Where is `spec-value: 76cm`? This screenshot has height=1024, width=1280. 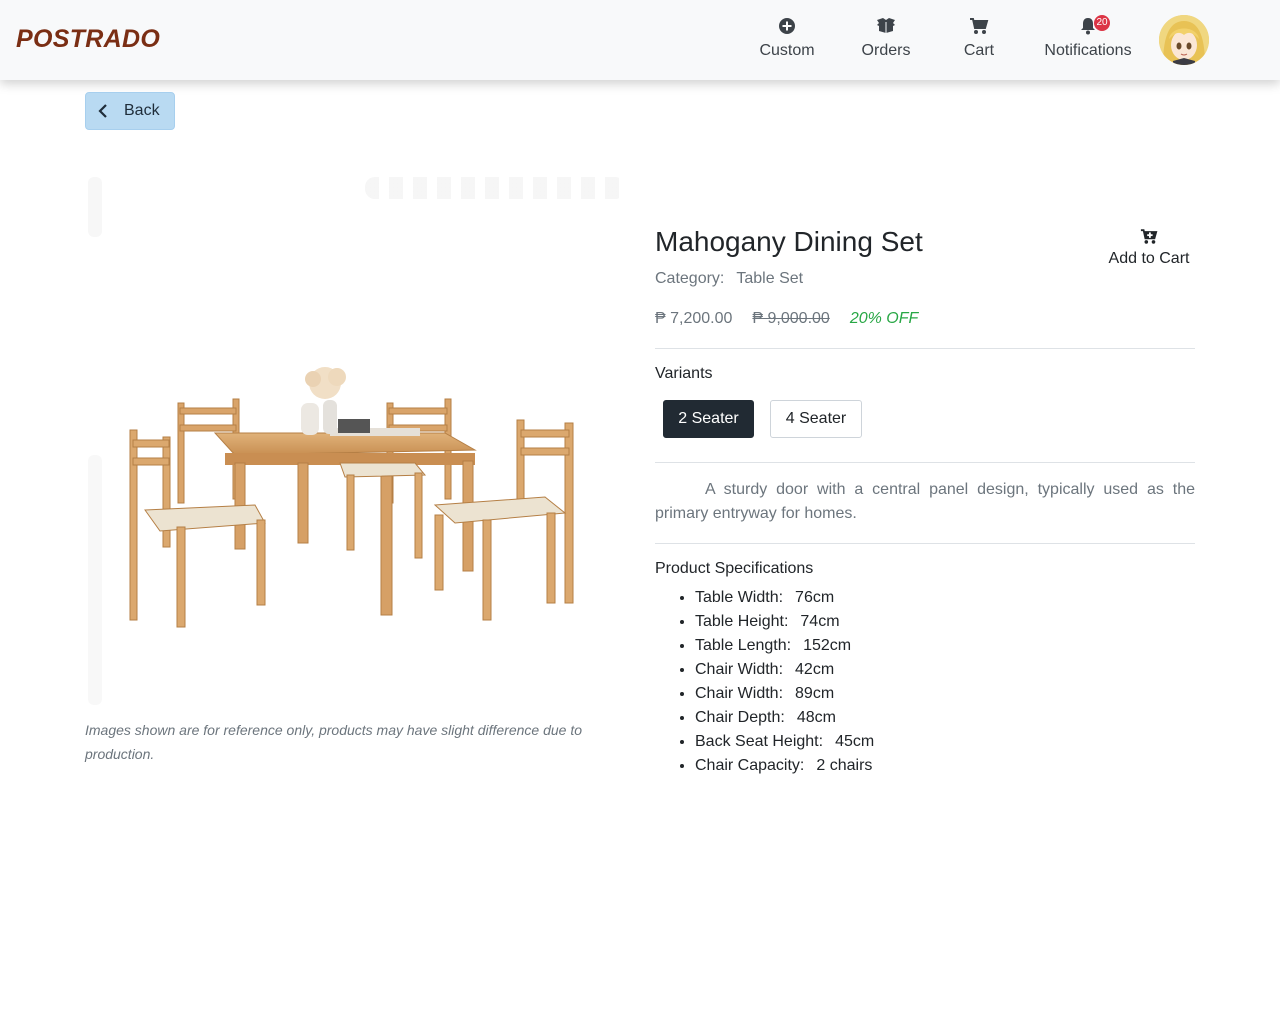
spec-value: 76cm is located at coordinates (815, 597).